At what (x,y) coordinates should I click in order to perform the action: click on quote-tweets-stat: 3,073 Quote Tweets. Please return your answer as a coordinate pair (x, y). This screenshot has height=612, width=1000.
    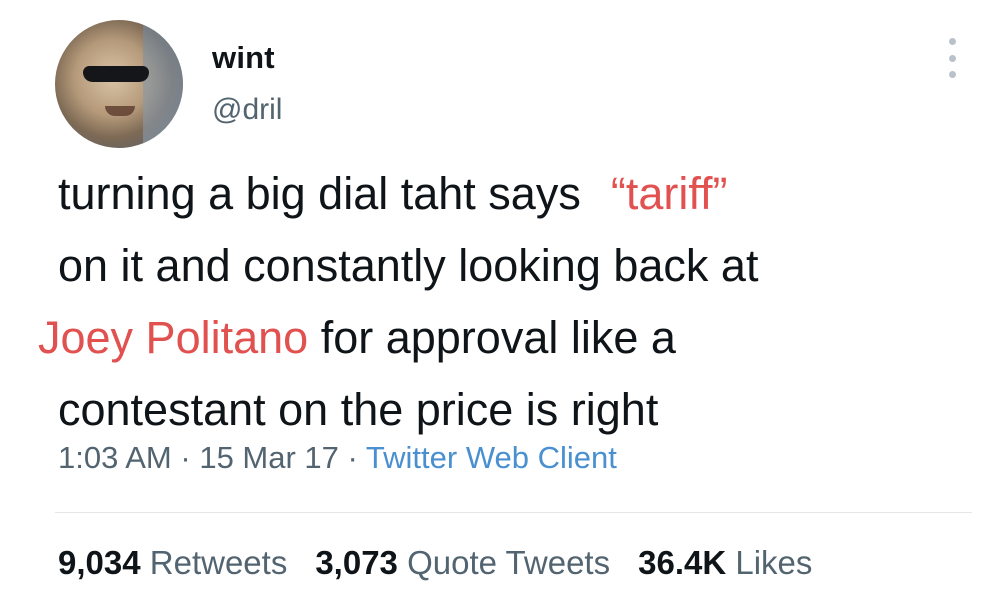
    Looking at the image, I should click on (462, 563).